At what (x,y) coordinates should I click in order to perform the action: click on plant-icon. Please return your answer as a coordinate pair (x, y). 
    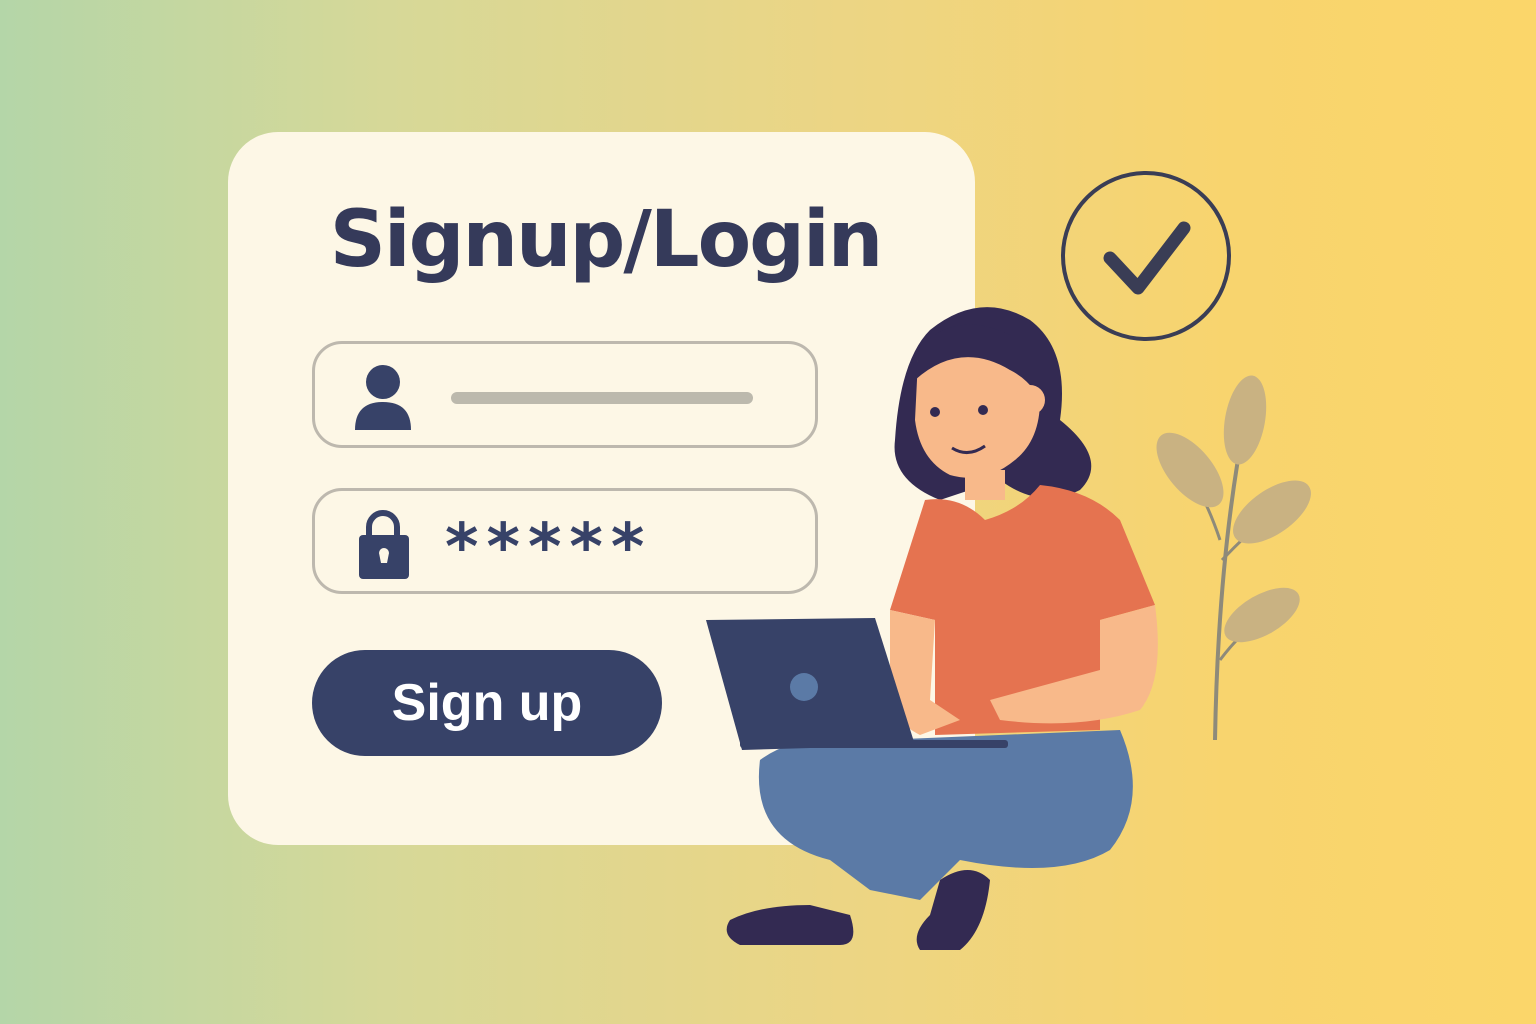
    Looking at the image, I should click on (1233, 558).